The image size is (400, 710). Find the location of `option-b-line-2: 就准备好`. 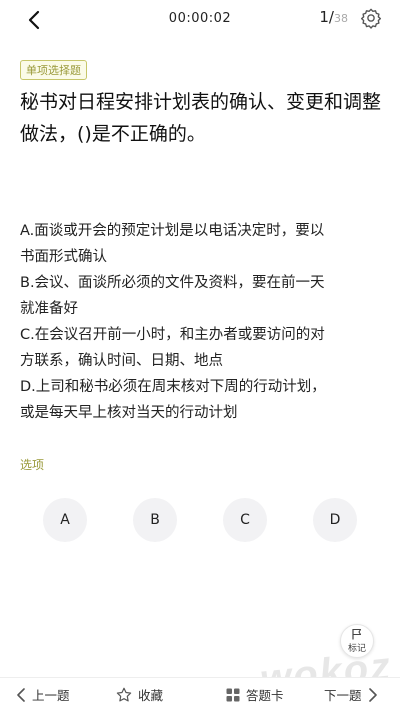

option-b-line-2: 就准备好 is located at coordinates (201, 309).